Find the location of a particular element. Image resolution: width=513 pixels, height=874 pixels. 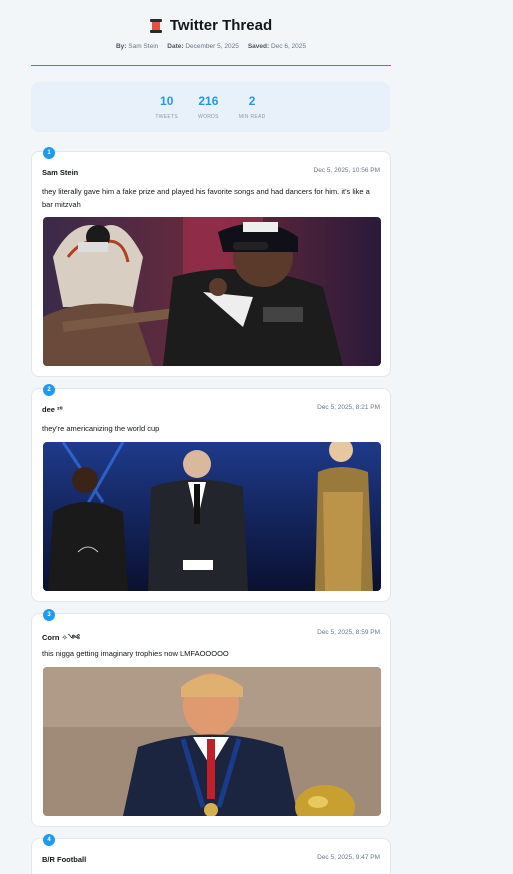

stat-tweets: 10 TWEETS is located at coordinates (166, 113).